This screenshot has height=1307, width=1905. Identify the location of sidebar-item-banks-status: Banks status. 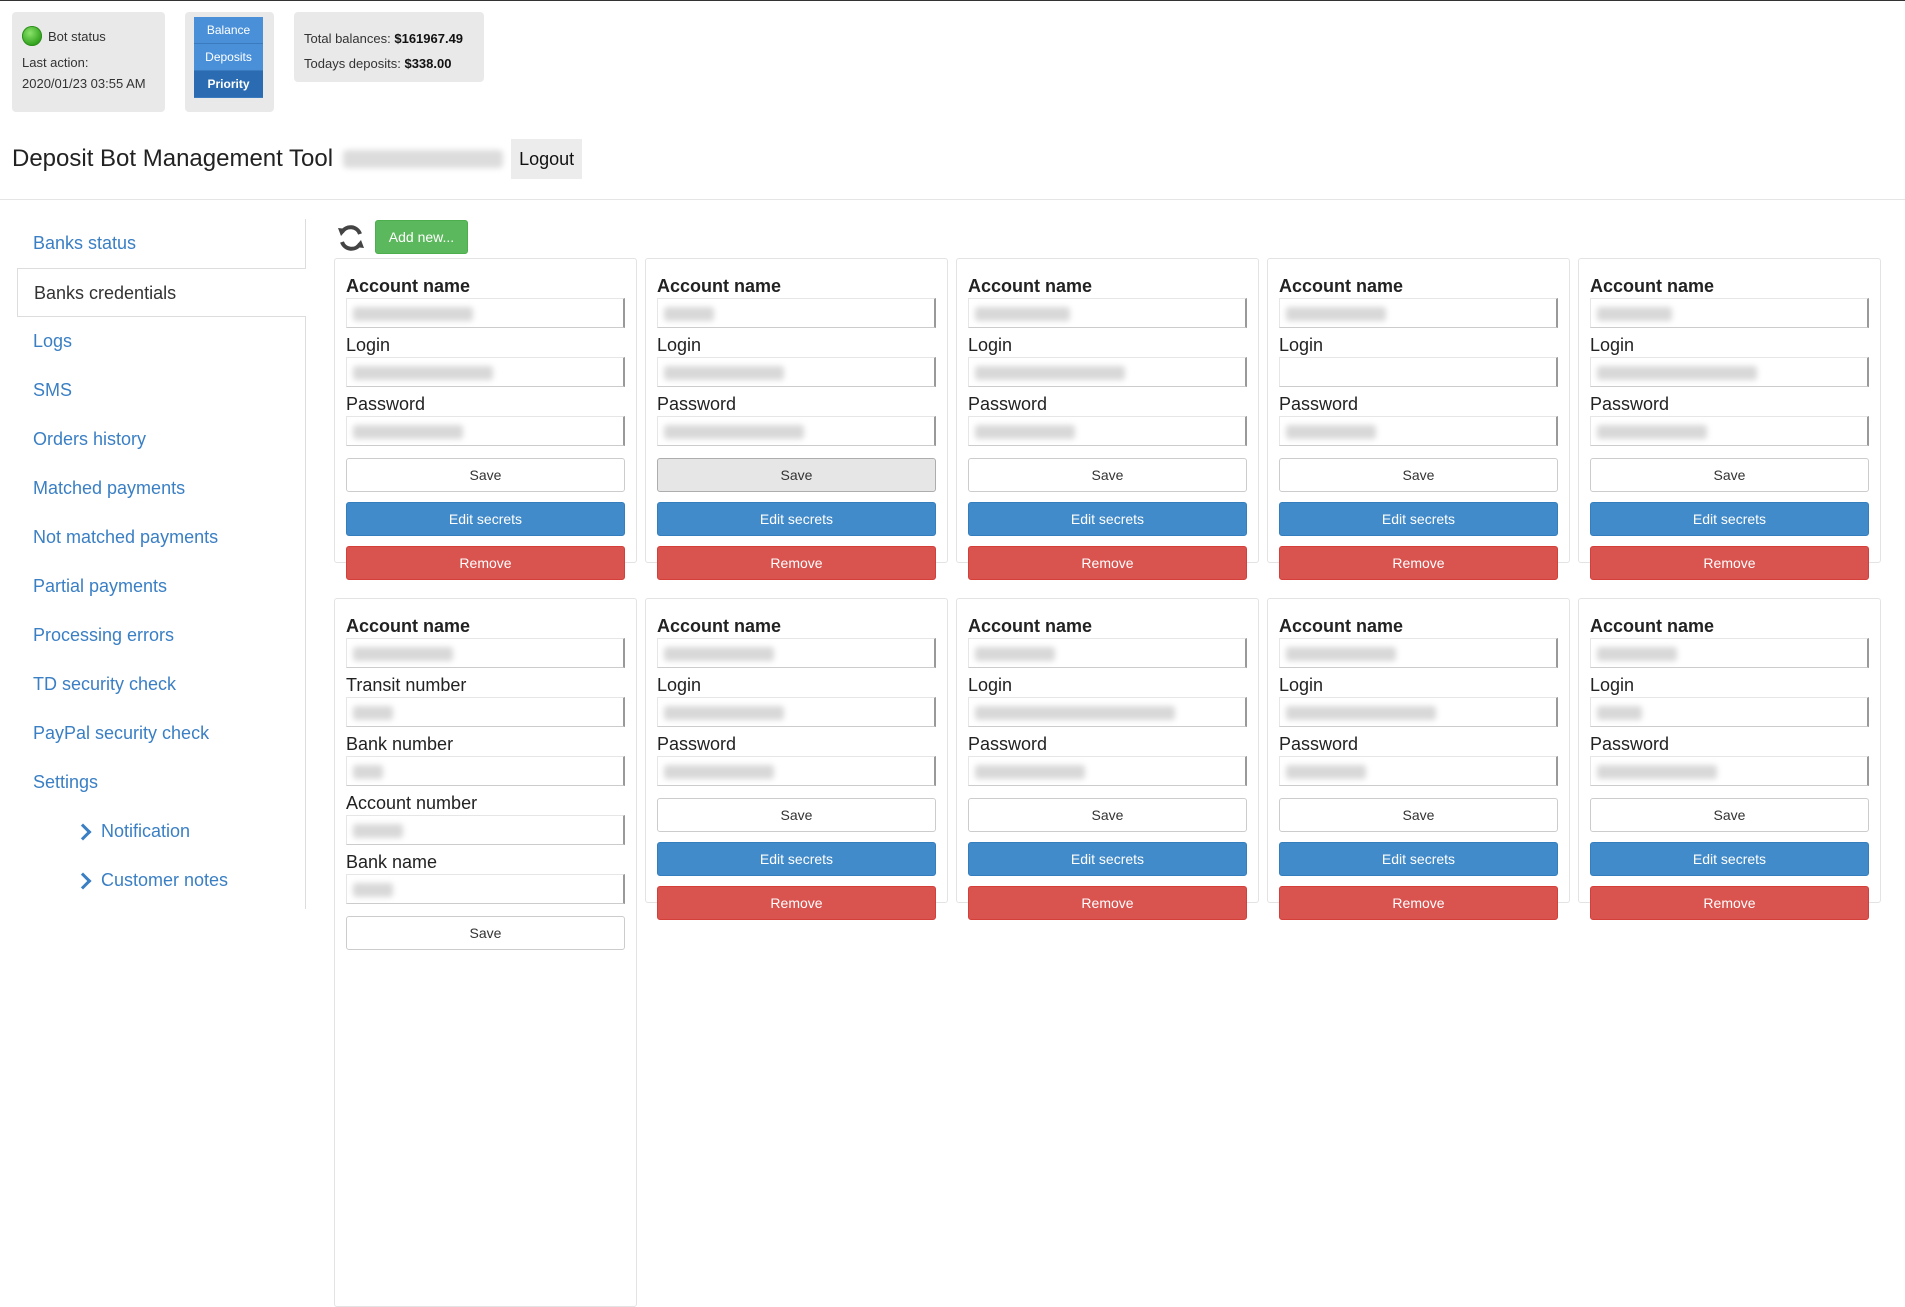
(161, 243).